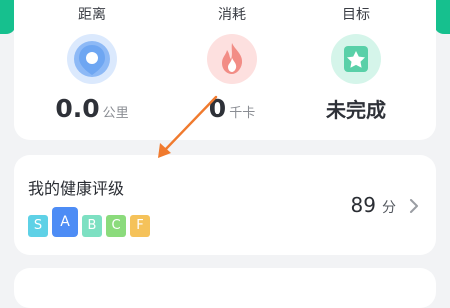  I want to click on stat-calories-unit: 千卡, so click(242, 113).